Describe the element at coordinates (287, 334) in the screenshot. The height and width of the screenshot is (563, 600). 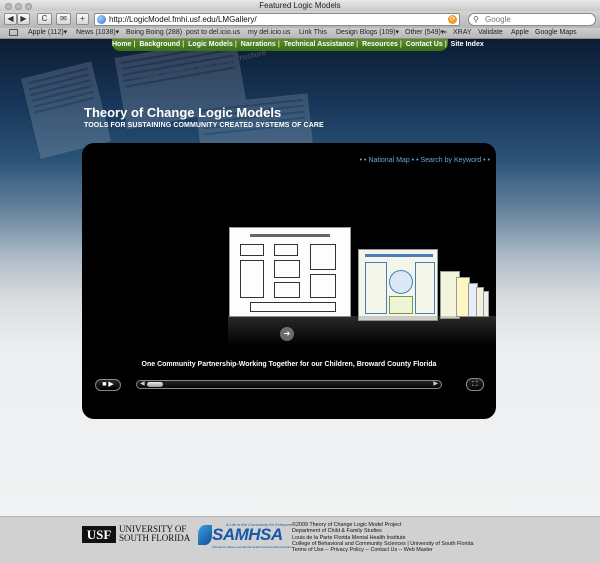
I see `arrow-icon: ➜` at that location.